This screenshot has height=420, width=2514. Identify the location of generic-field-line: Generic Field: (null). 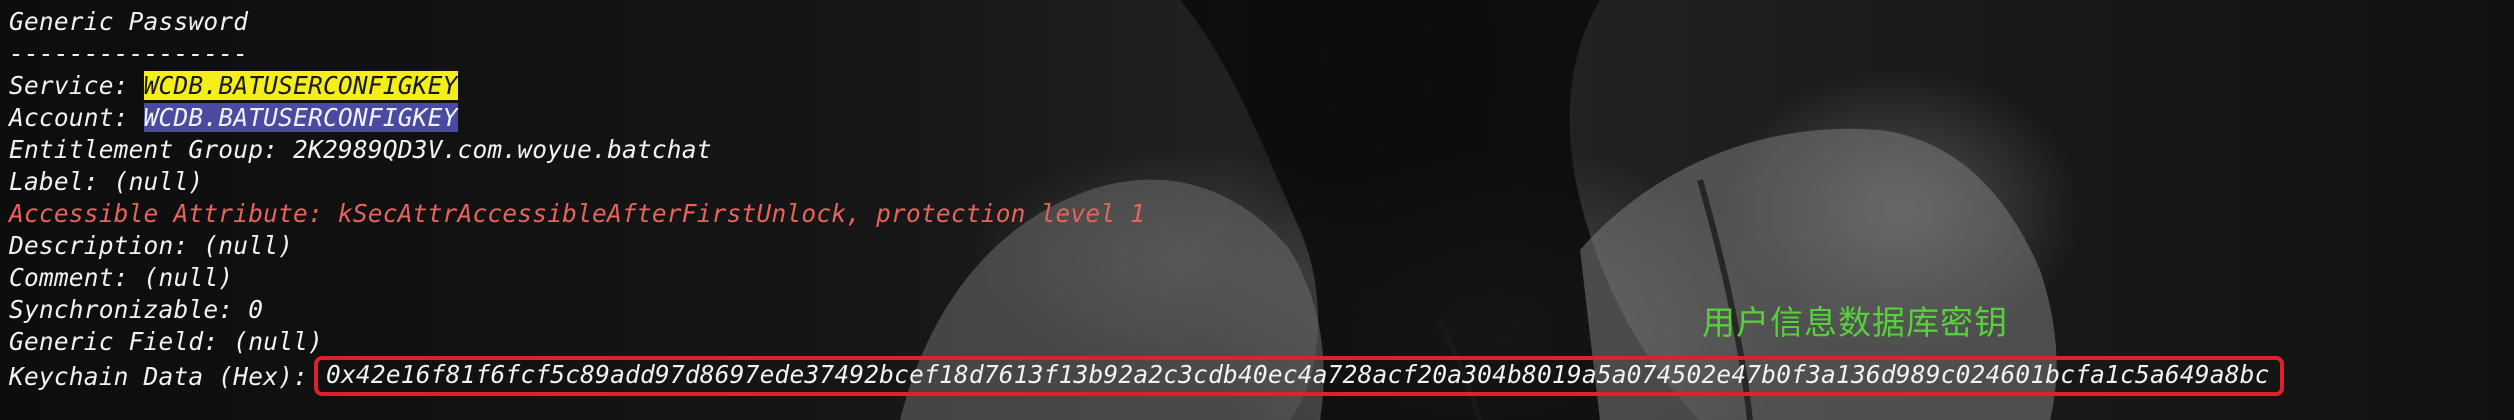
(166, 341).